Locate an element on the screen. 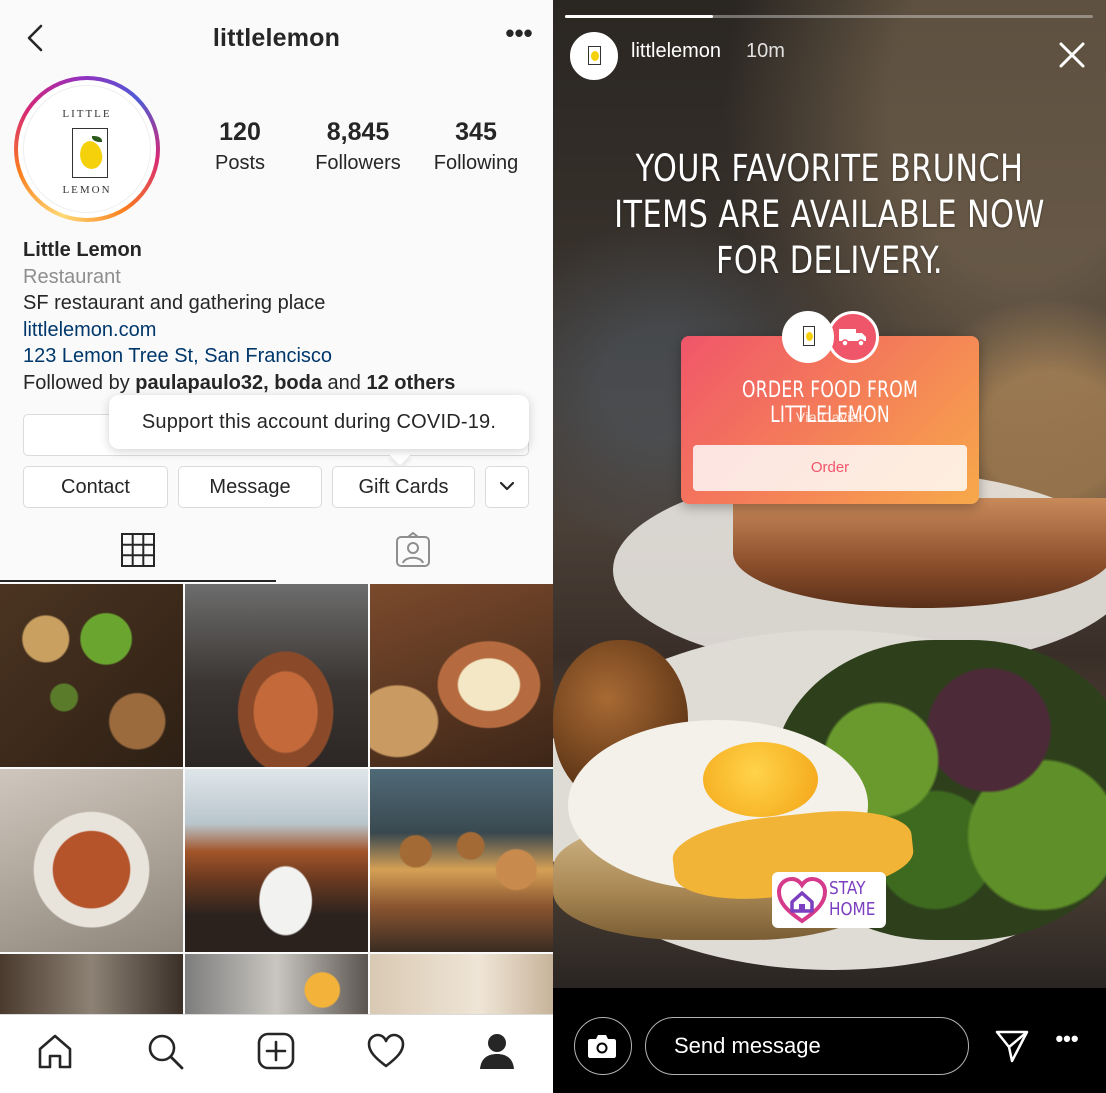 This screenshot has height=1093, width=1106. posts-count: 120 Posts is located at coordinates (240, 146).